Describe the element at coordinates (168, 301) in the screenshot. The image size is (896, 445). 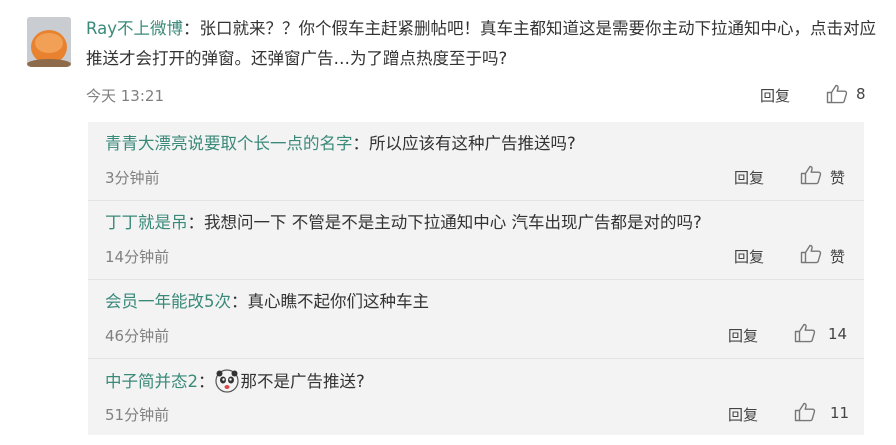
I see `reply-username: 会员一年能改5次` at that location.